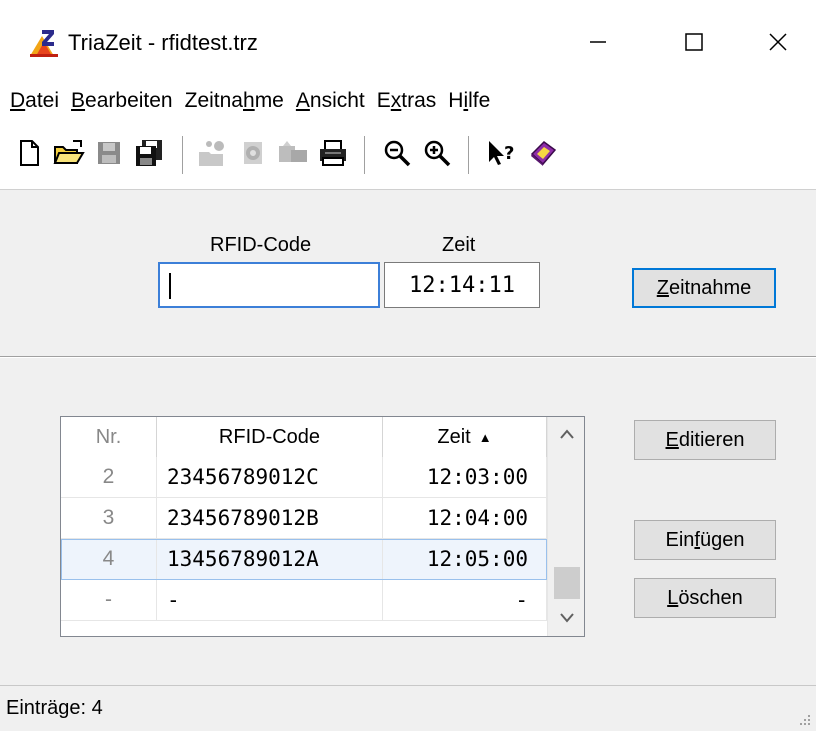 The image size is (816, 731). Describe the element at coordinates (270, 477) in the screenshot. I see `cell-rfid-code: 23456789012C` at that location.